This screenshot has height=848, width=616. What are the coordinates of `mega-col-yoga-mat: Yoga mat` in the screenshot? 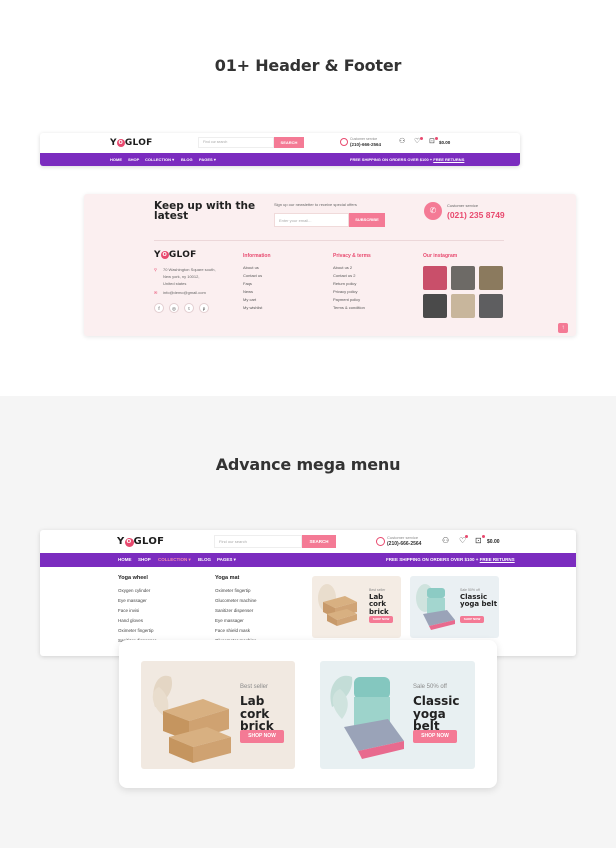 It's located at (227, 578).